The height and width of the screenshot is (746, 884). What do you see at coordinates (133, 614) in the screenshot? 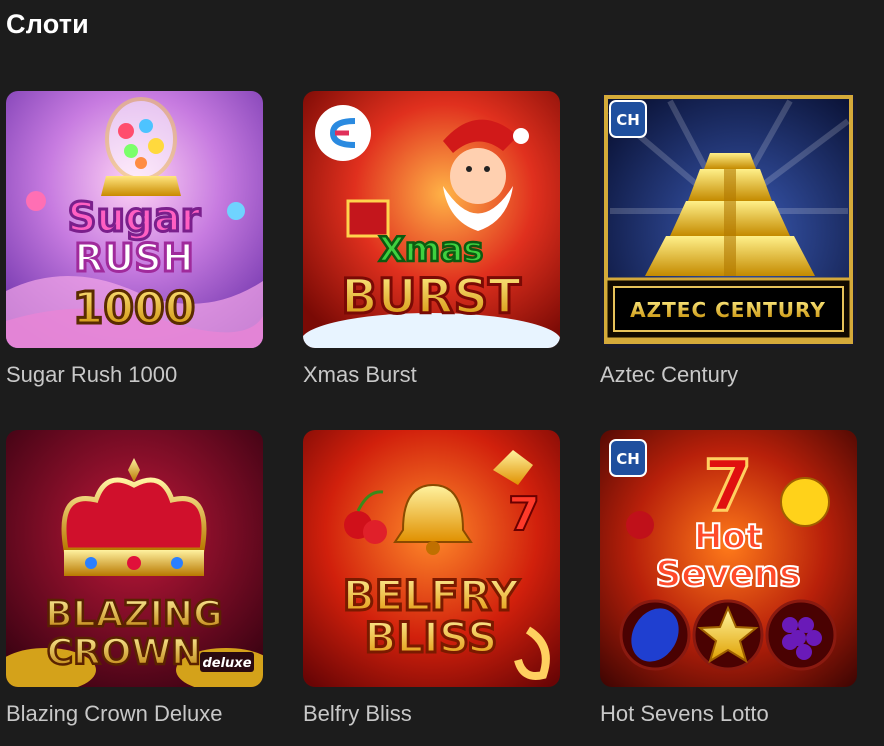
I see `logo-line-1: BLAZING` at bounding box center [133, 614].